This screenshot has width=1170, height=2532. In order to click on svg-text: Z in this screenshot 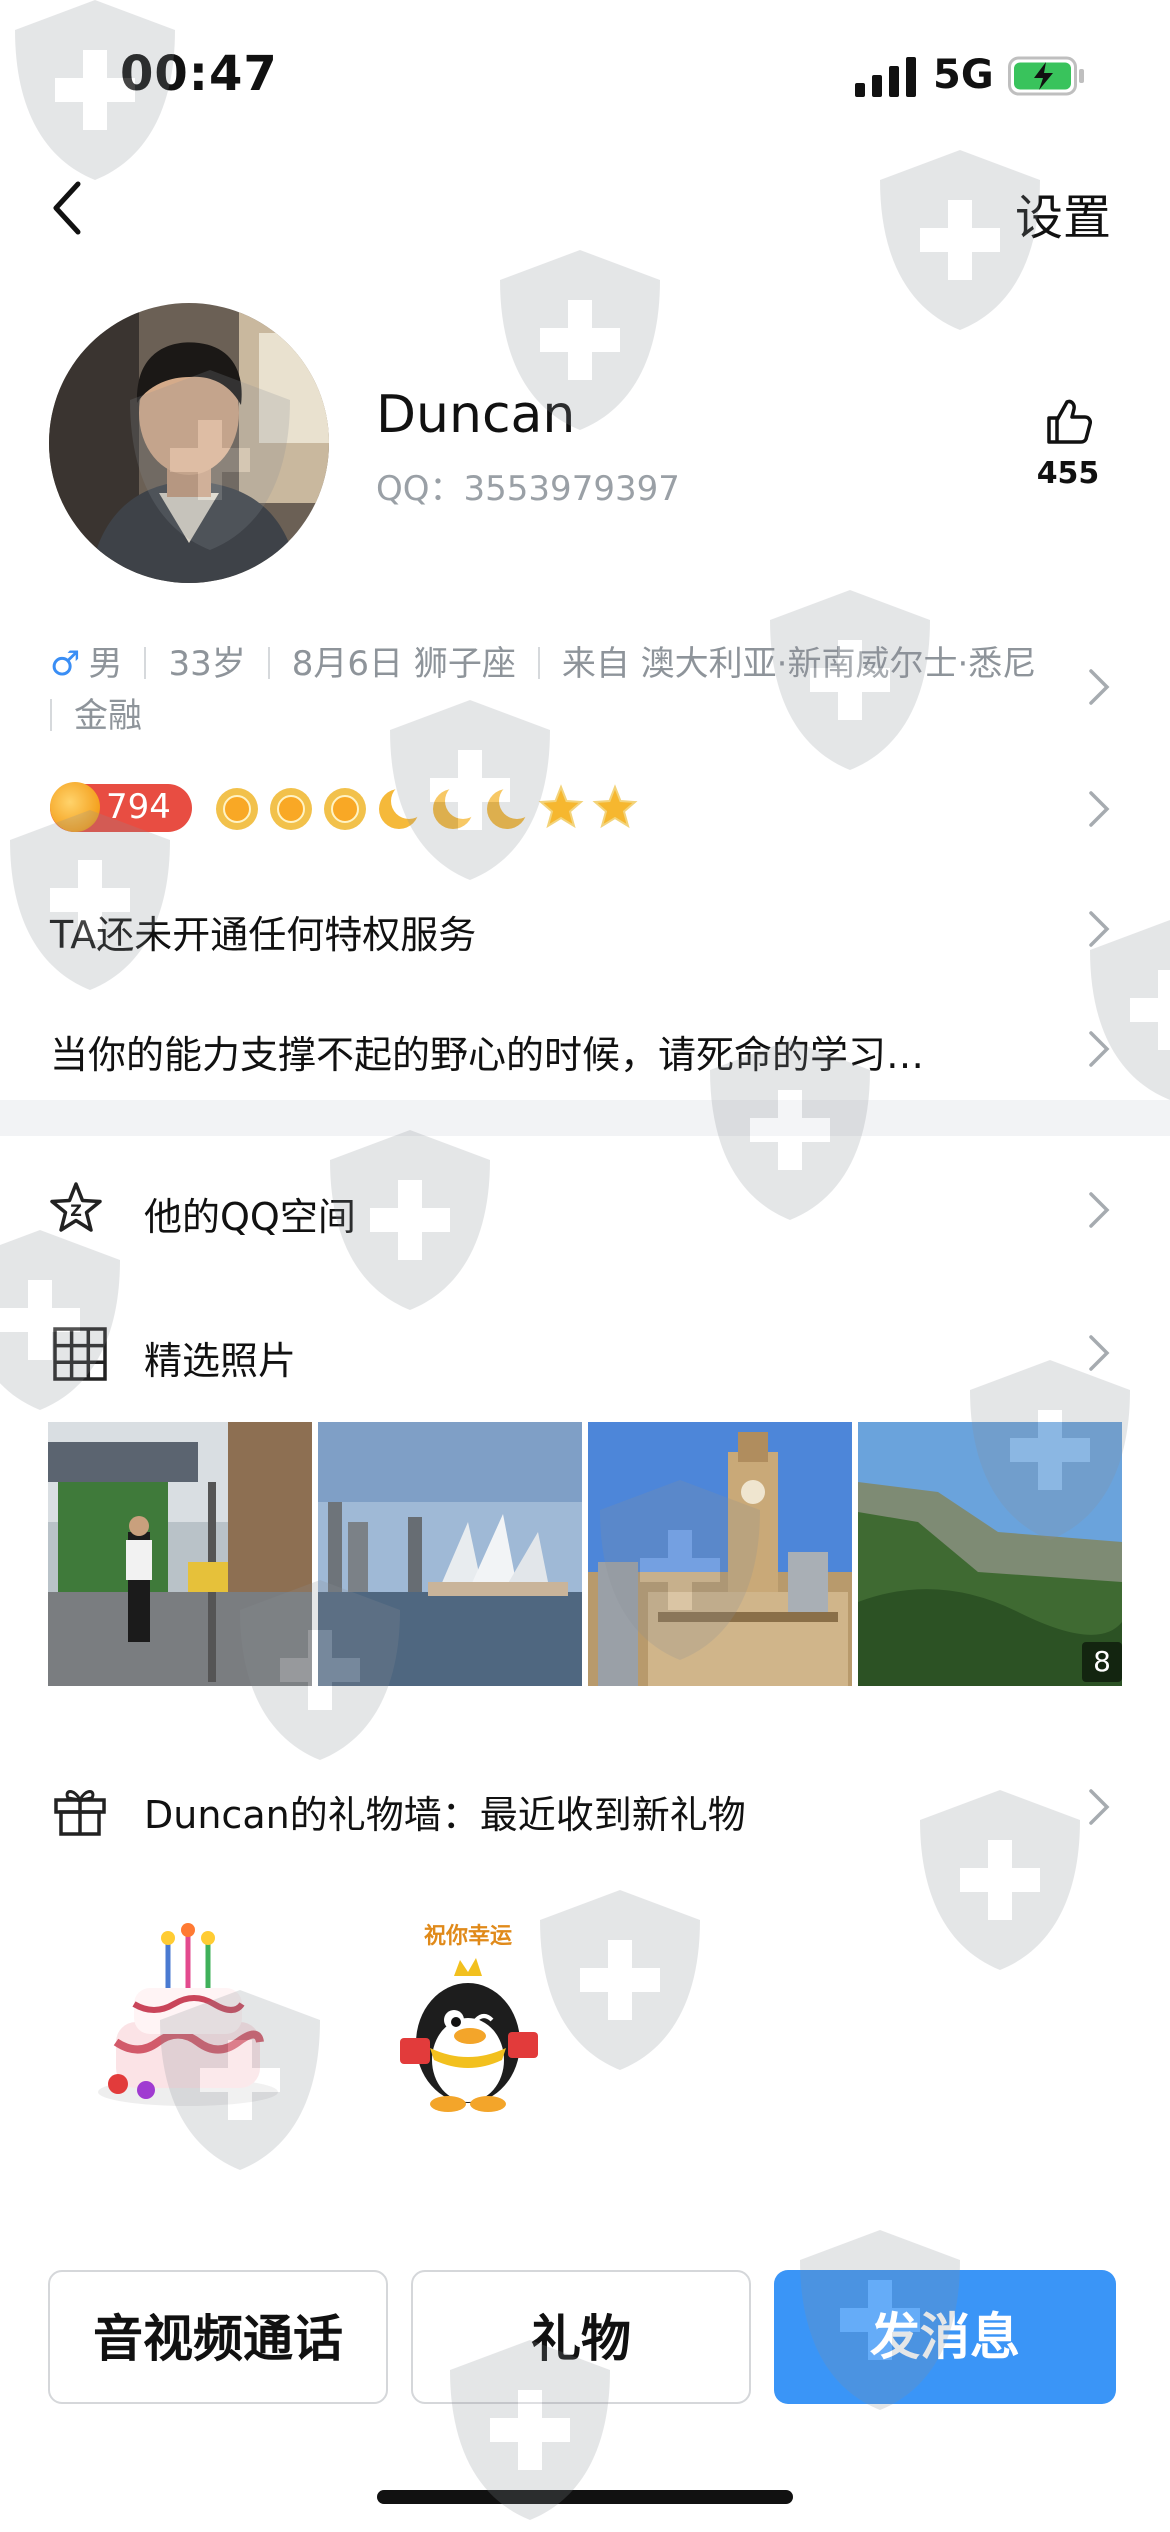, I will do `click(76, 1210)`.